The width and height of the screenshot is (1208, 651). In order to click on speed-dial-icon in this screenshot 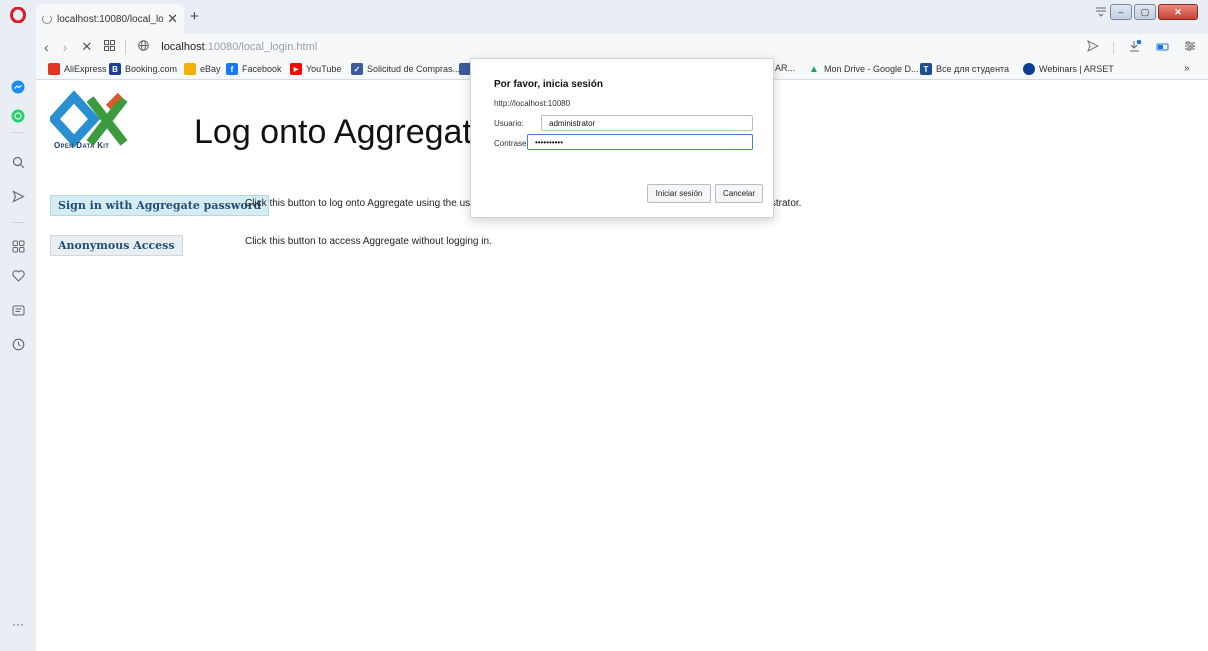, I will do `click(18, 246)`.